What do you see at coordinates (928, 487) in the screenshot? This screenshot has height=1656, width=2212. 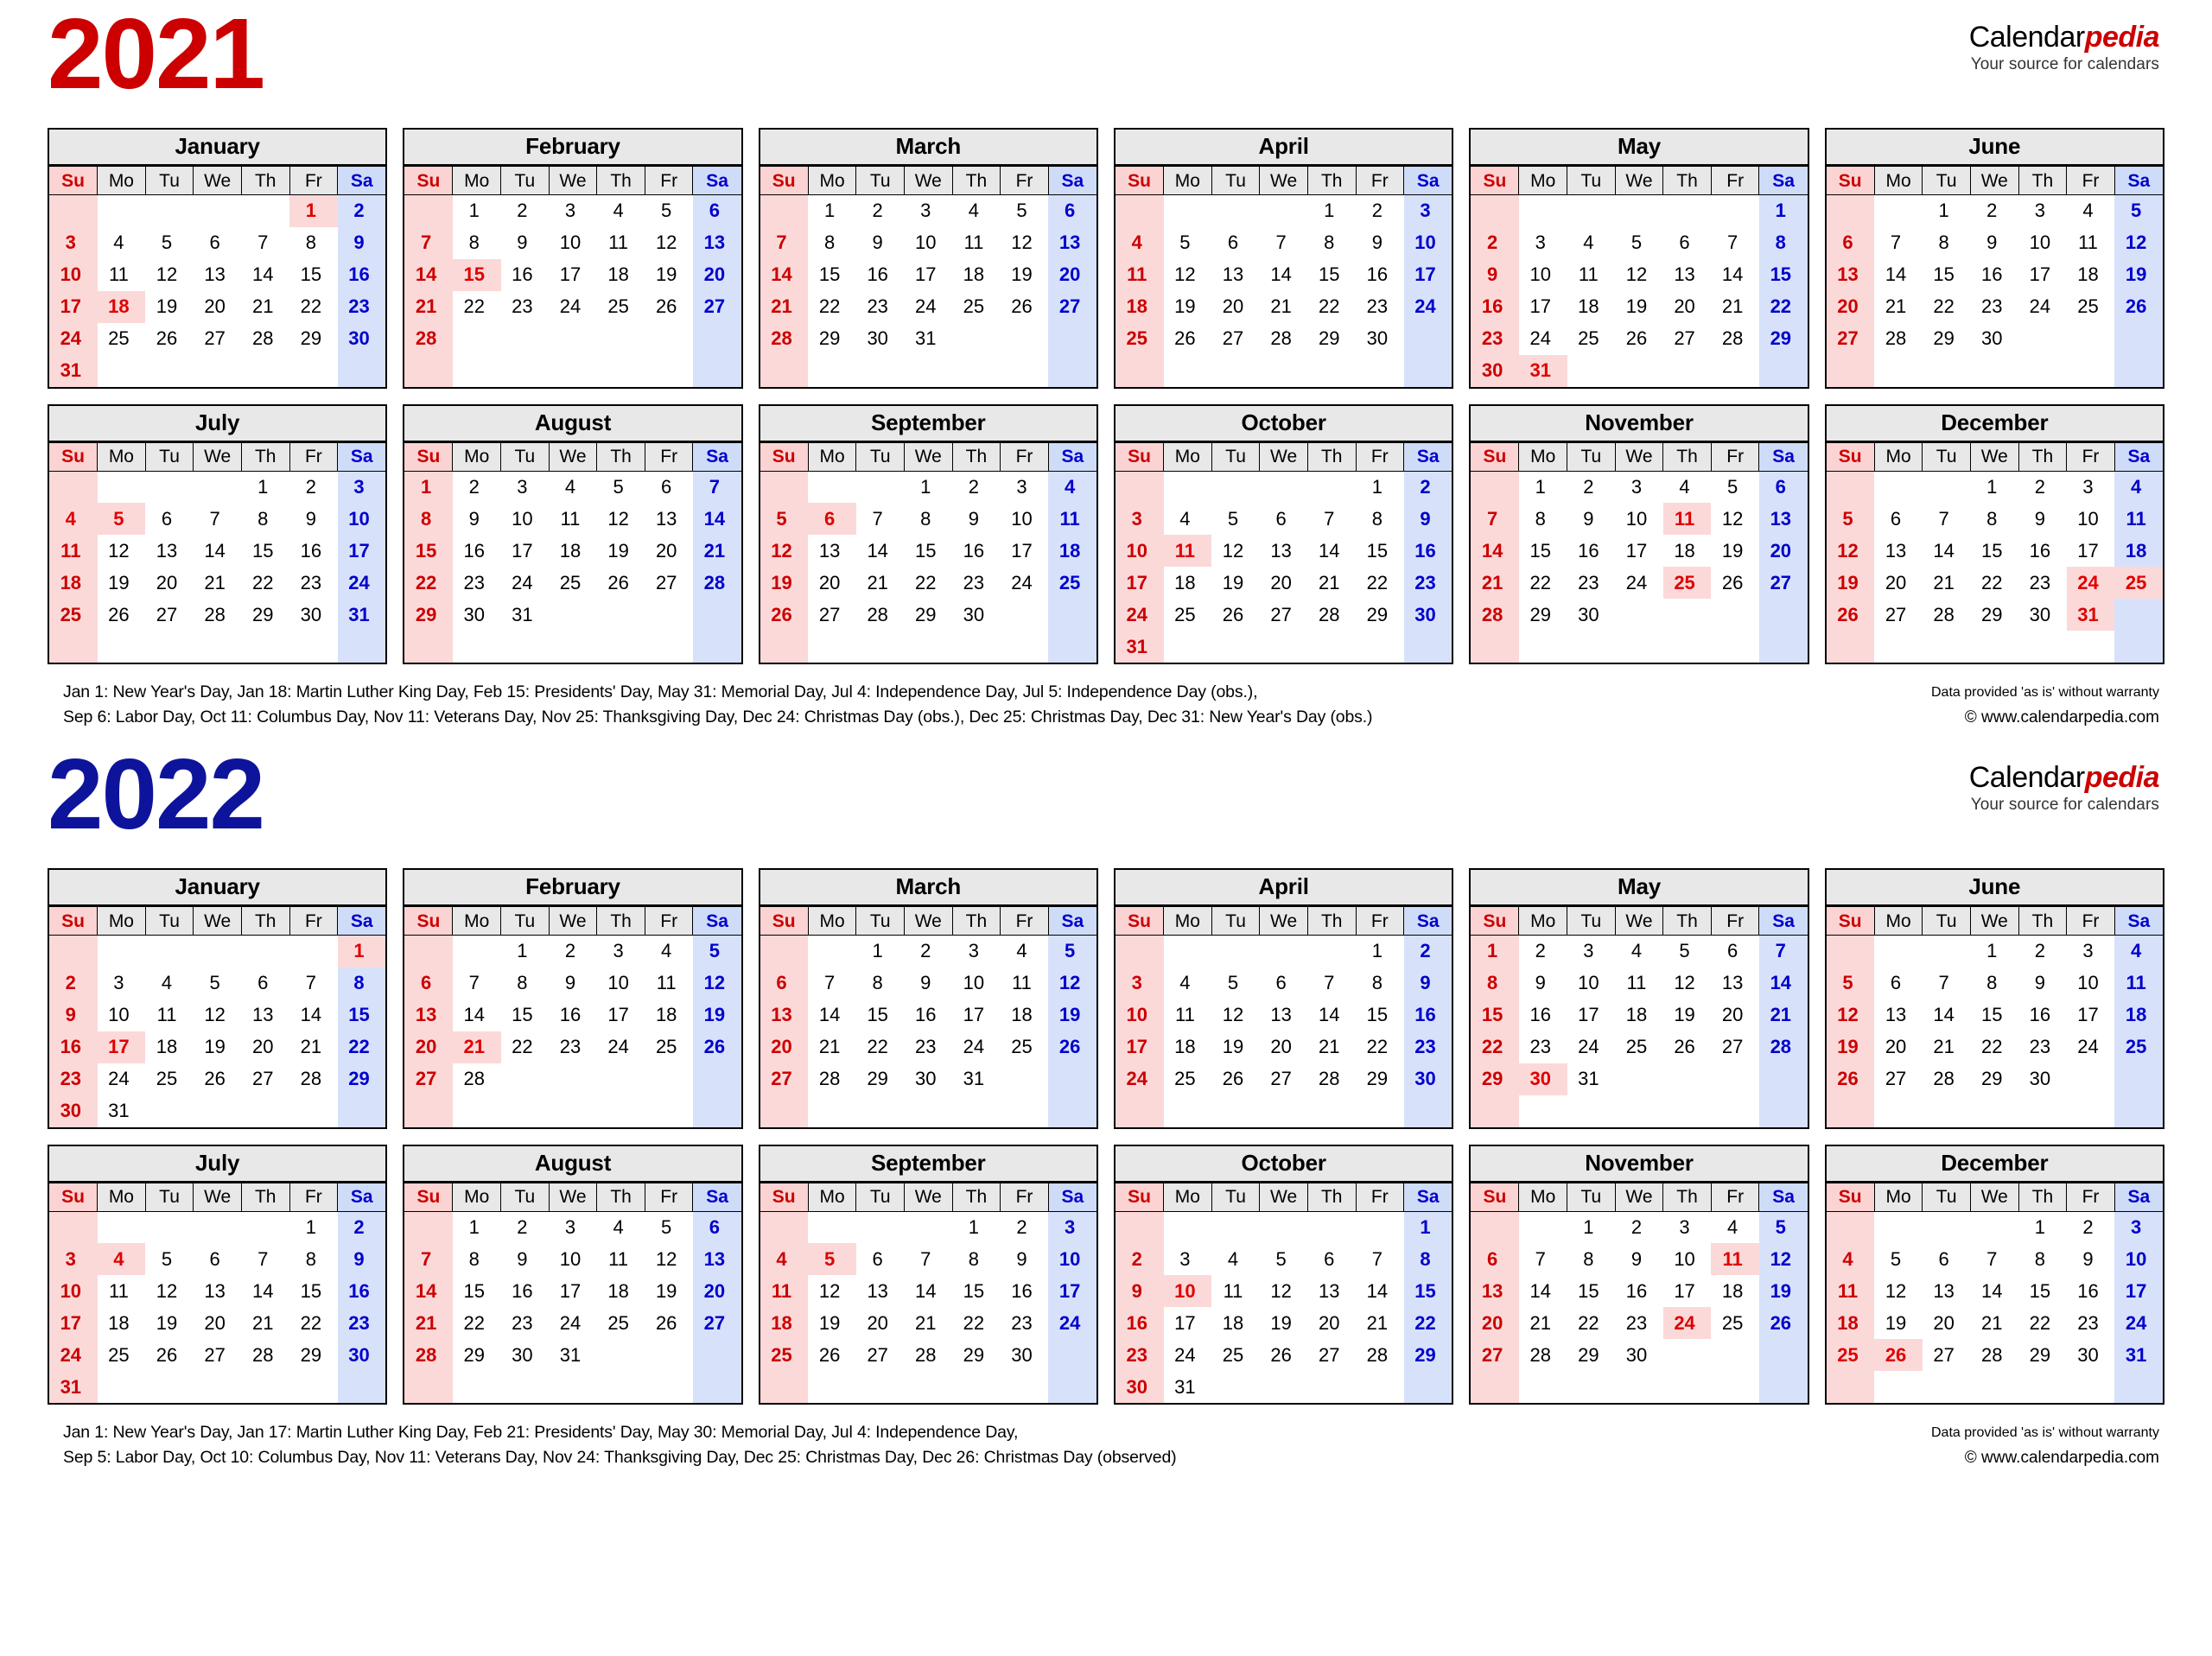 I see `day-cell: 1` at bounding box center [928, 487].